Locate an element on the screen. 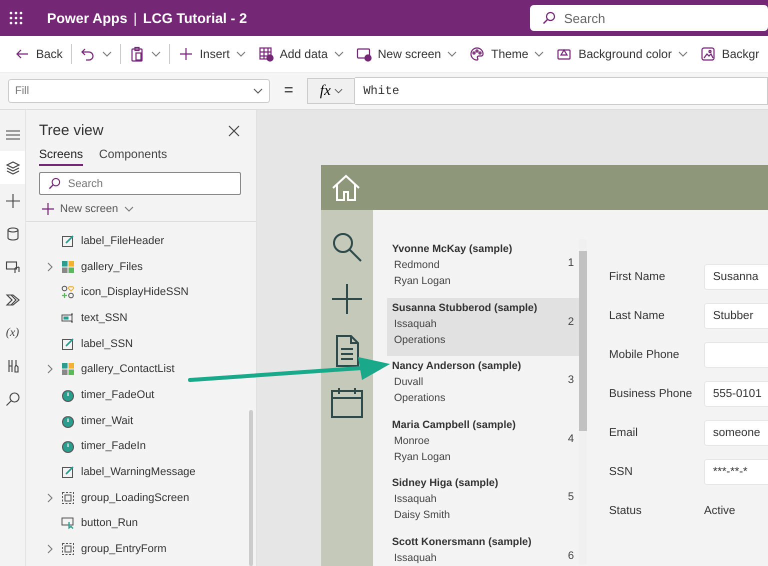 Image resolution: width=768 pixels, height=566 pixels. close-icon is located at coordinates (234, 130).